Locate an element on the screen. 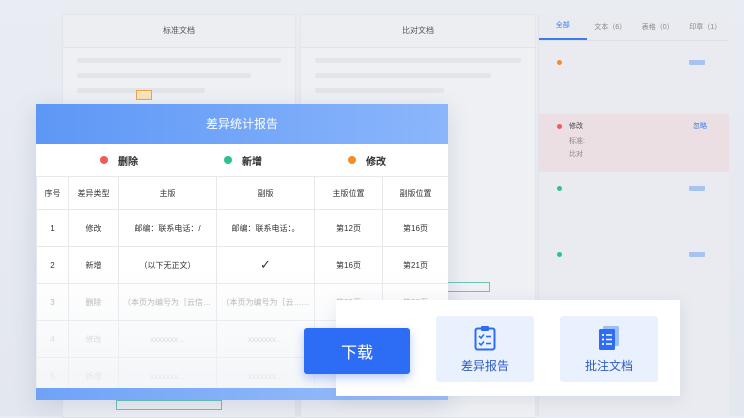  table-cell: 1 is located at coordinates (52, 228).